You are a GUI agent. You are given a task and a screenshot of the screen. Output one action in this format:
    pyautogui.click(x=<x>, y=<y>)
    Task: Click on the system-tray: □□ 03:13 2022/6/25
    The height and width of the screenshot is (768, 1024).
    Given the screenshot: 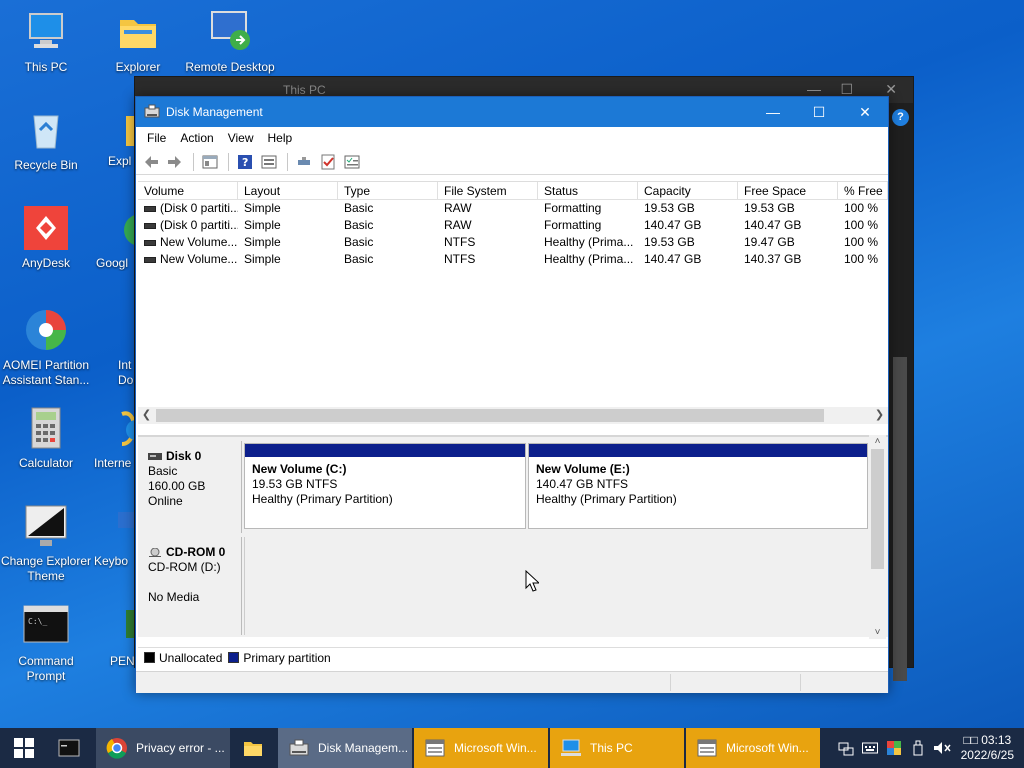 What is the action you would take?
    pyautogui.click(x=930, y=748)
    